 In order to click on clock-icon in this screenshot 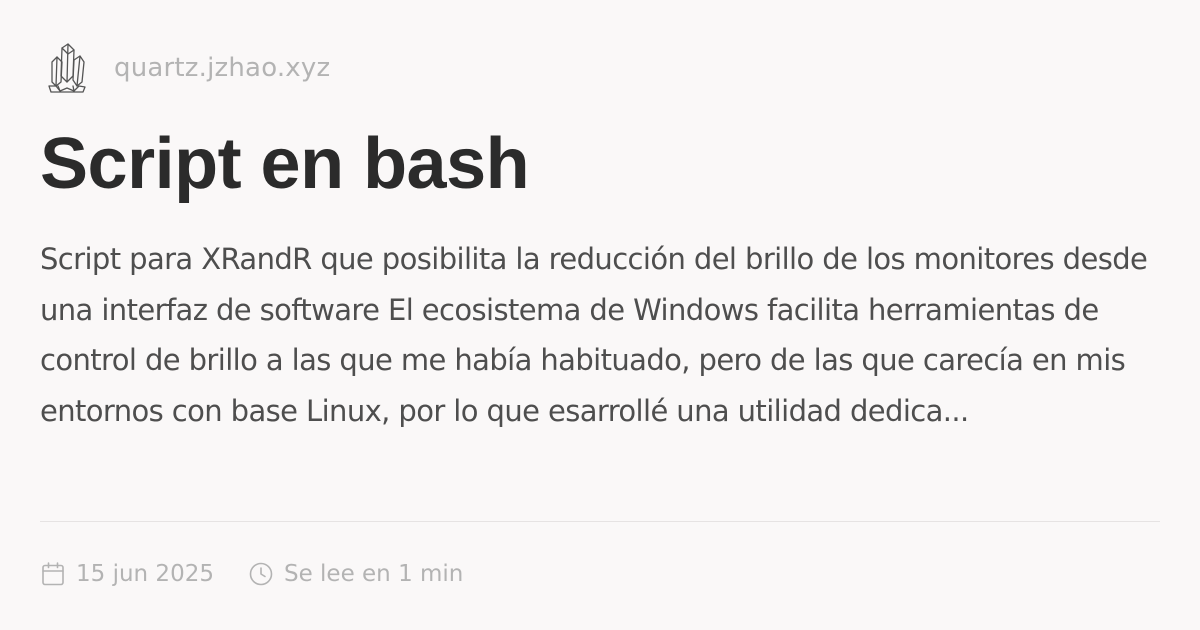, I will do `click(261, 574)`.